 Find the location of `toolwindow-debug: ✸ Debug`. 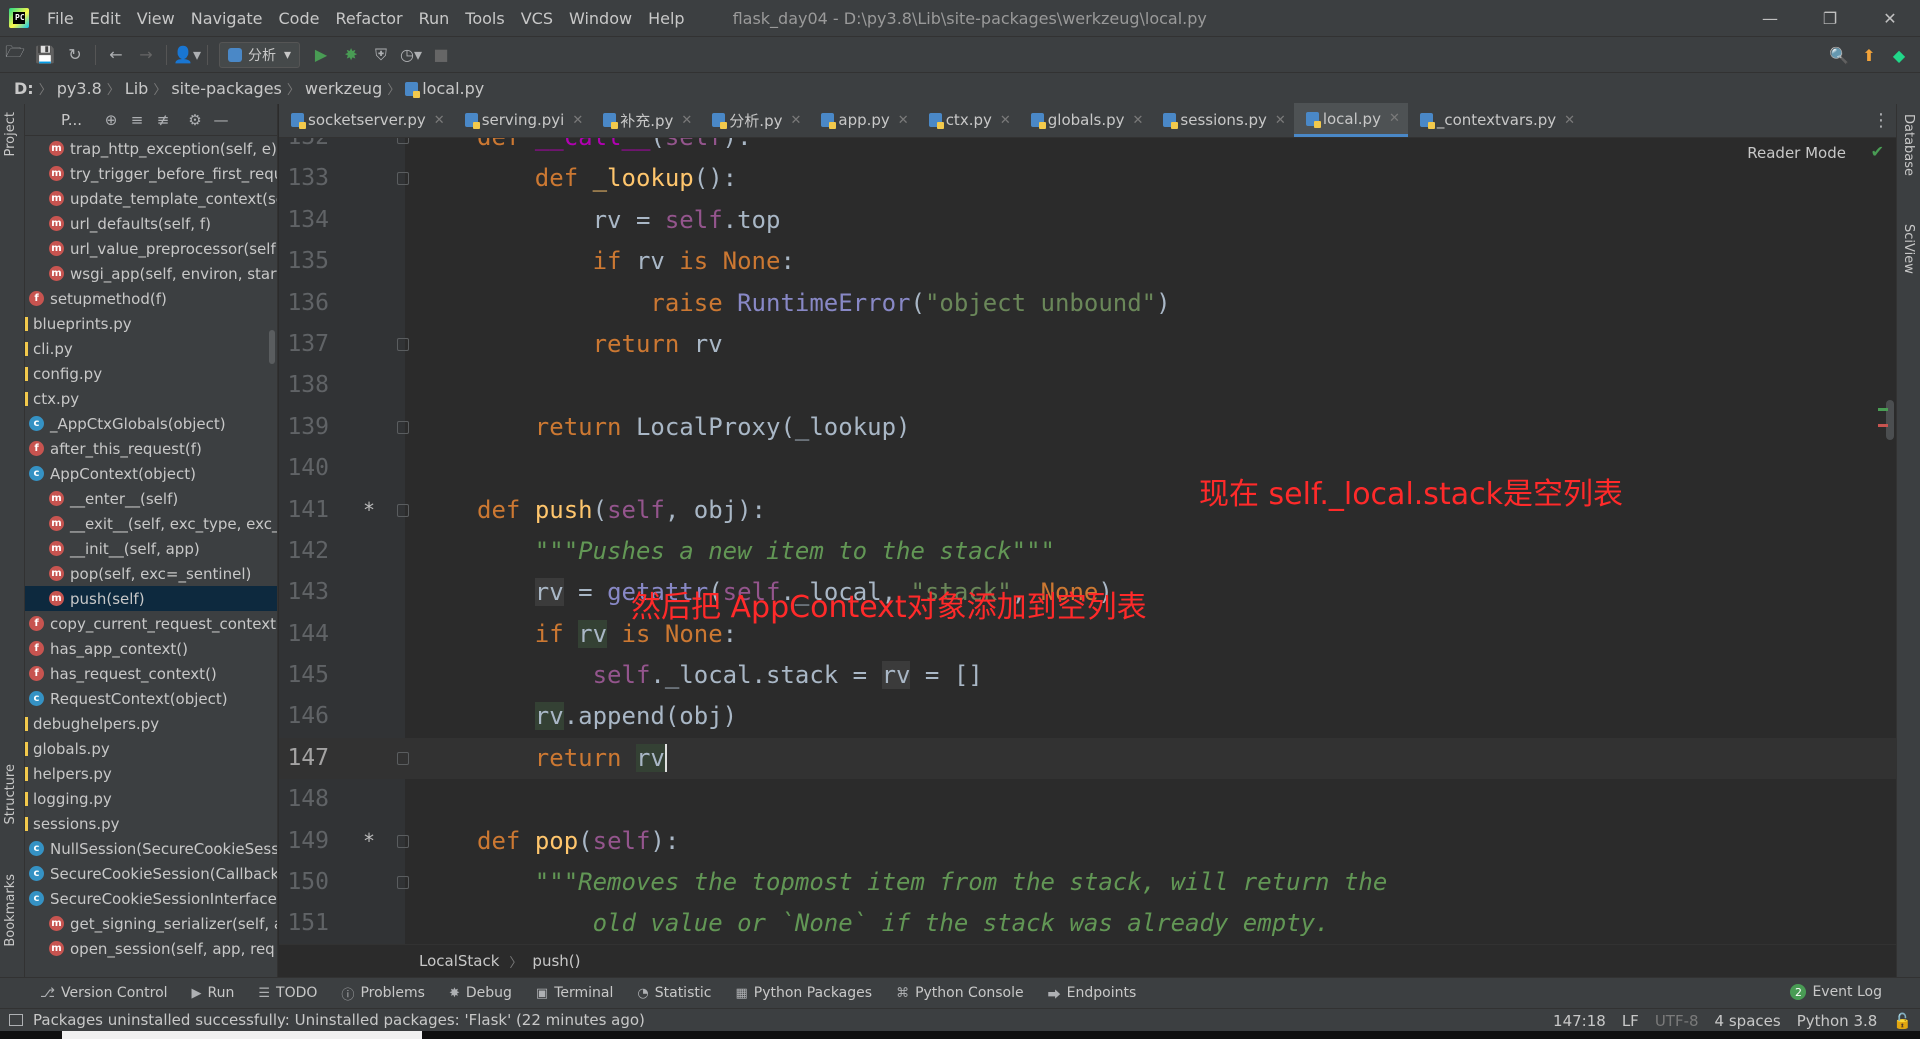

toolwindow-debug: ✸ Debug is located at coordinates (480, 993).